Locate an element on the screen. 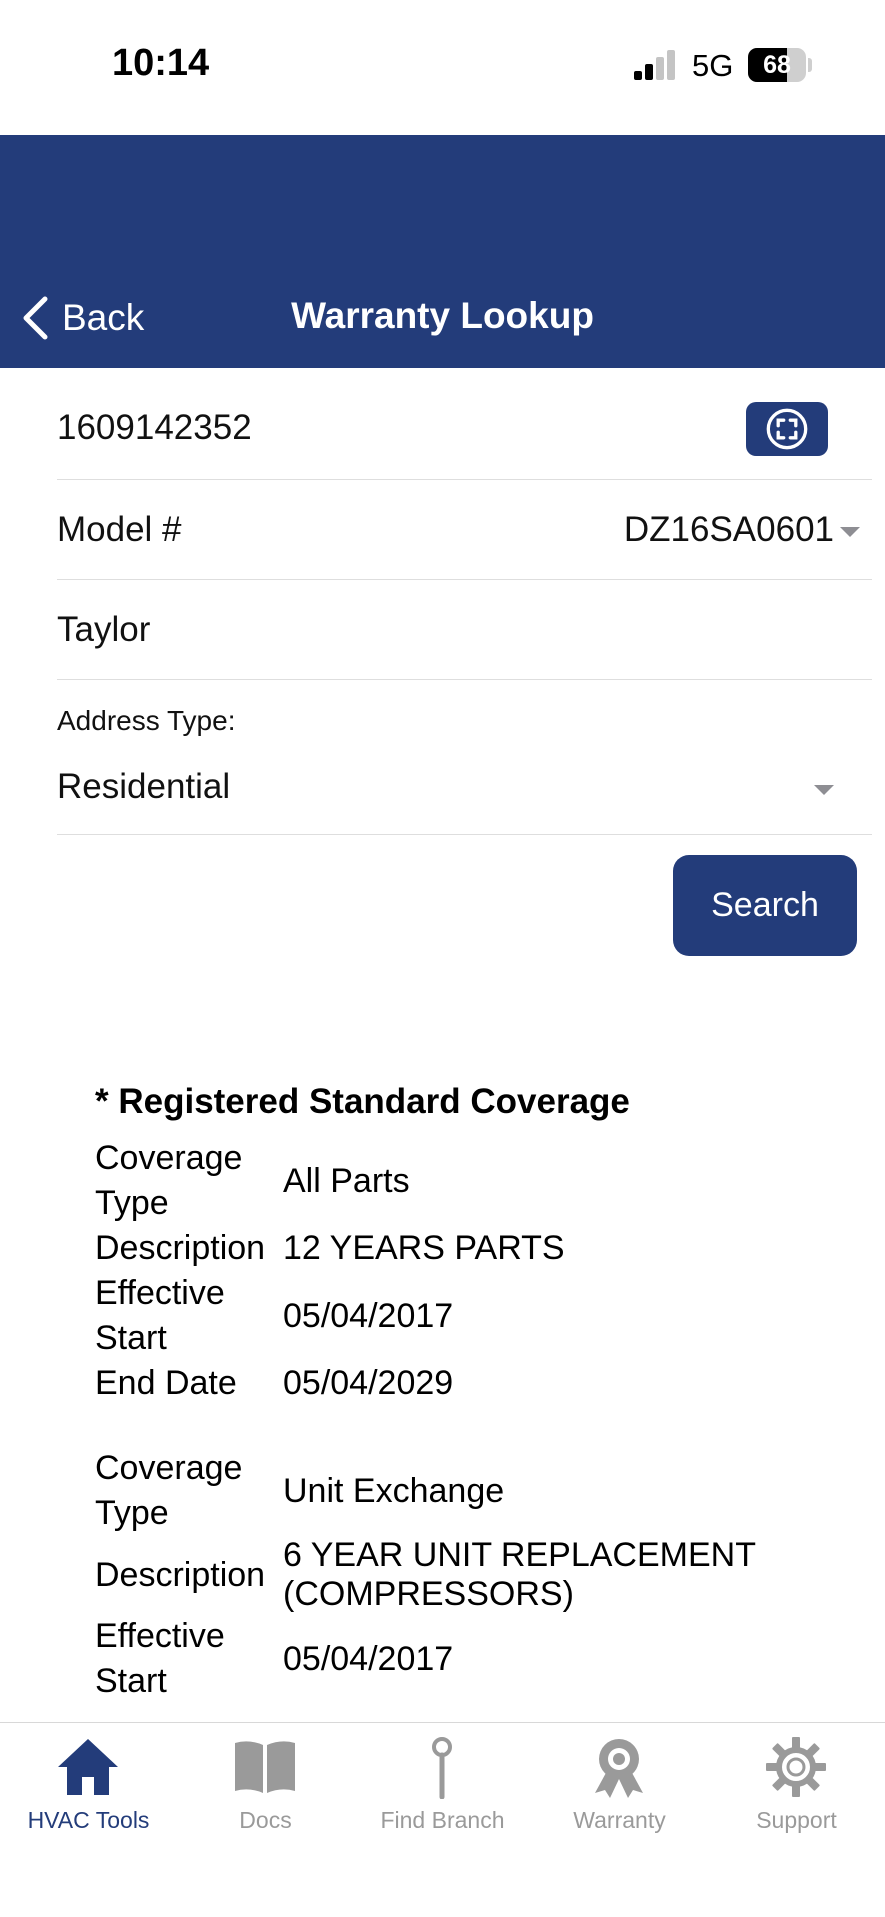 The width and height of the screenshot is (885, 1917). coverage-field-value: 05/04/2029 is located at coordinates (368, 1383).